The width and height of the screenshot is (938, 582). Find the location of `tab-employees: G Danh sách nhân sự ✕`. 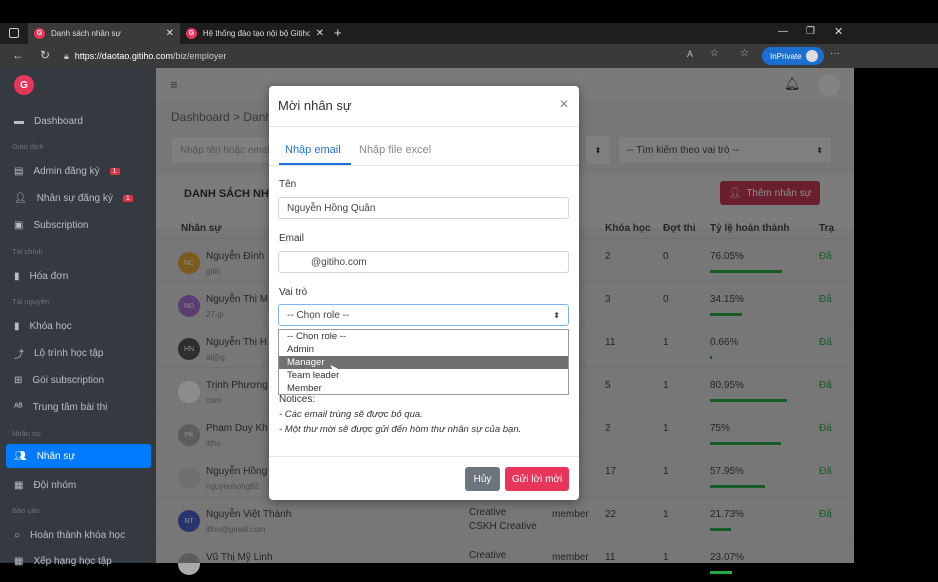

tab-employees: G Danh sách nhân sự ✕ is located at coordinates (104, 33).